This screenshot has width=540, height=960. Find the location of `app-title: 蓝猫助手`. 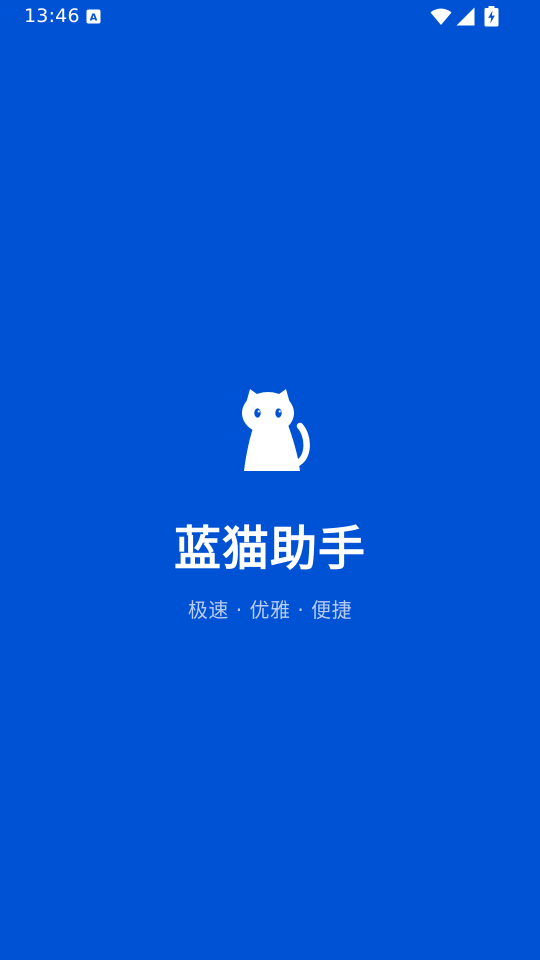

app-title: 蓝猫助手 is located at coordinates (270, 549).